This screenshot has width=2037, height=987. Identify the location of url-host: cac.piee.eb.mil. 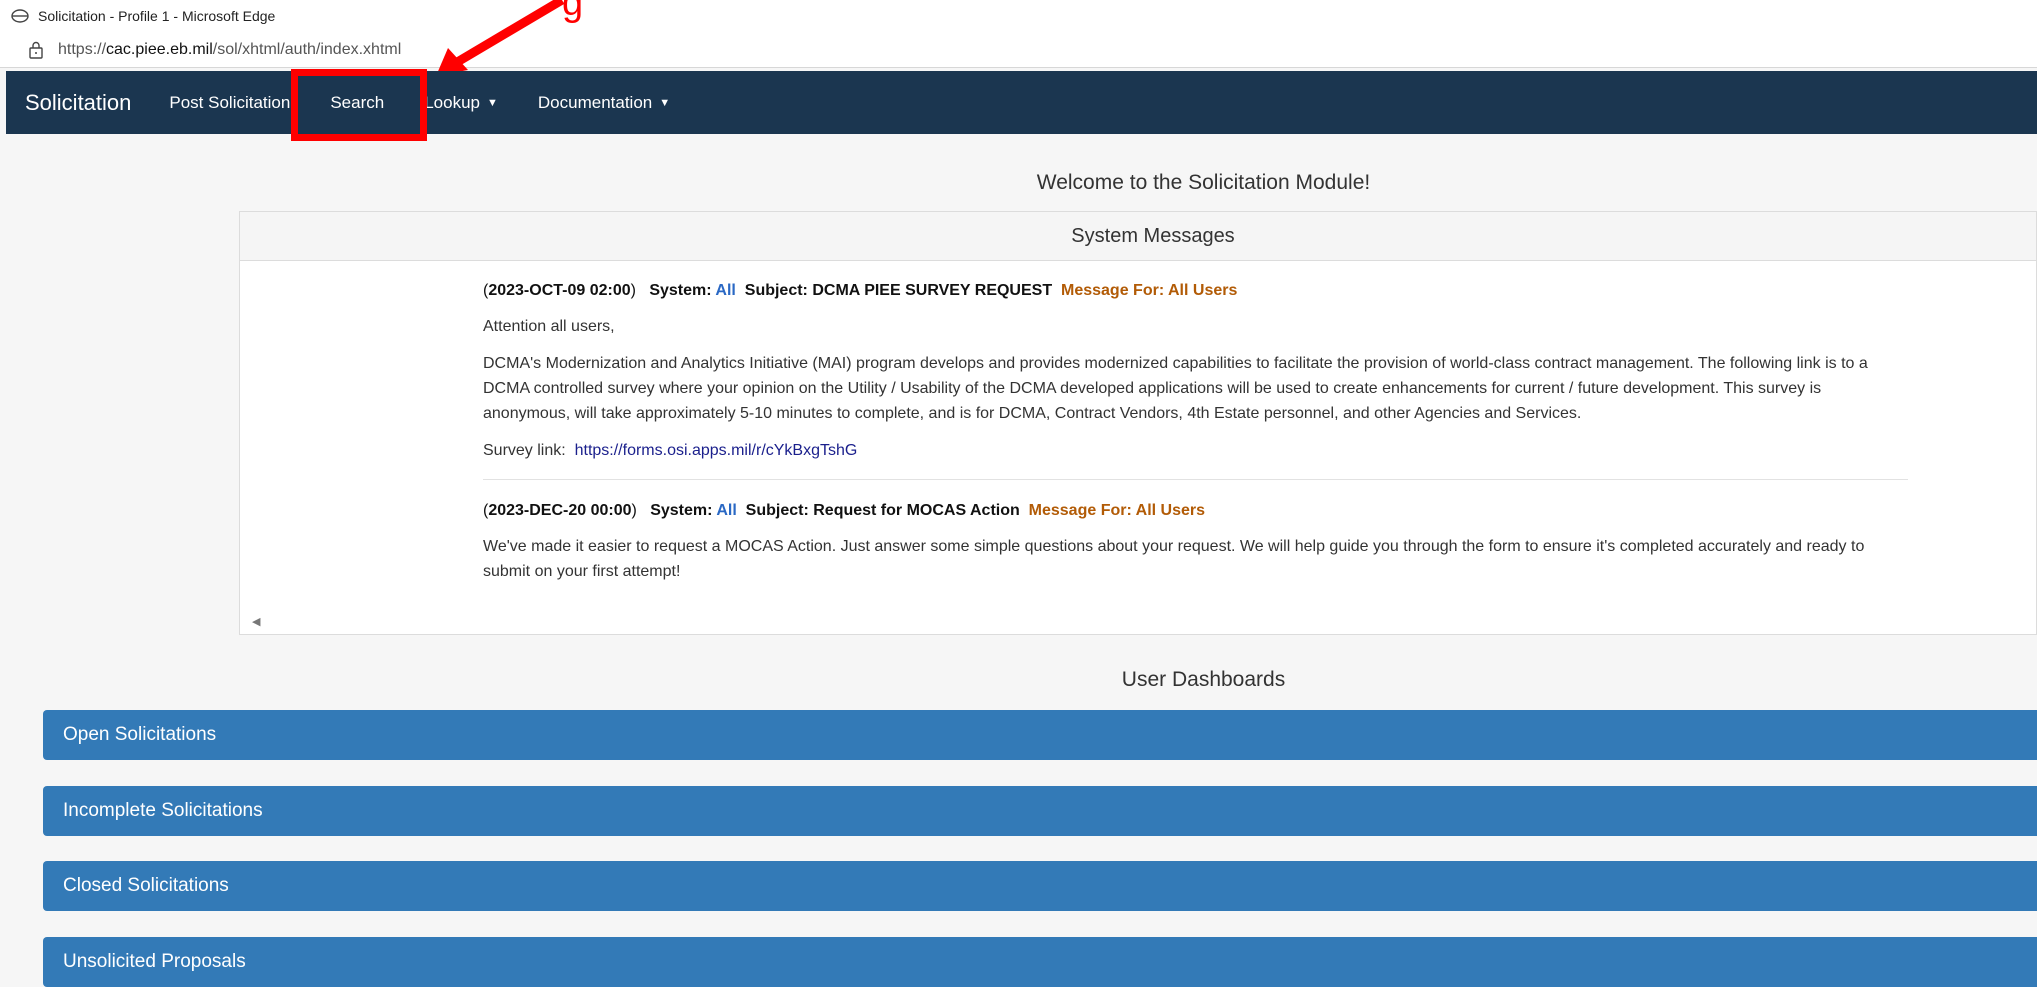
(159, 49).